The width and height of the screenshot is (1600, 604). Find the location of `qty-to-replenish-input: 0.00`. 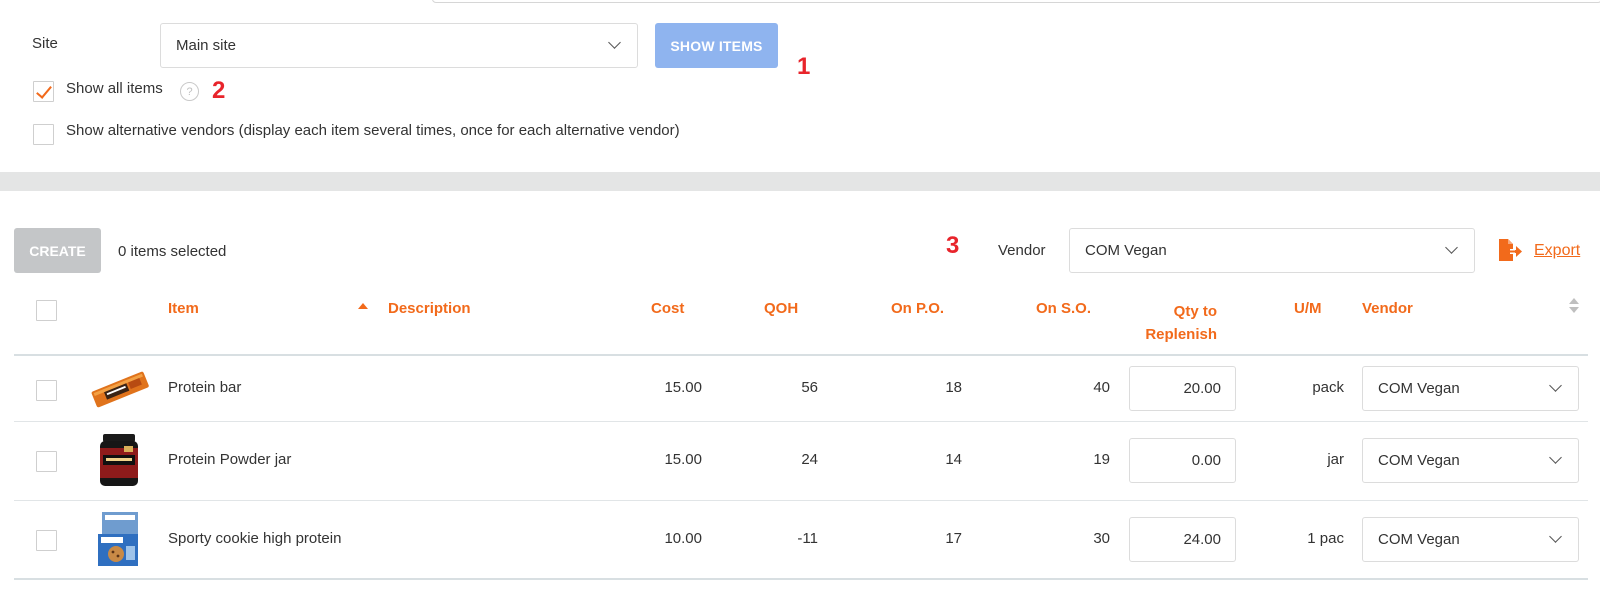

qty-to-replenish-input: 0.00 is located at coordinates (1182, 460).